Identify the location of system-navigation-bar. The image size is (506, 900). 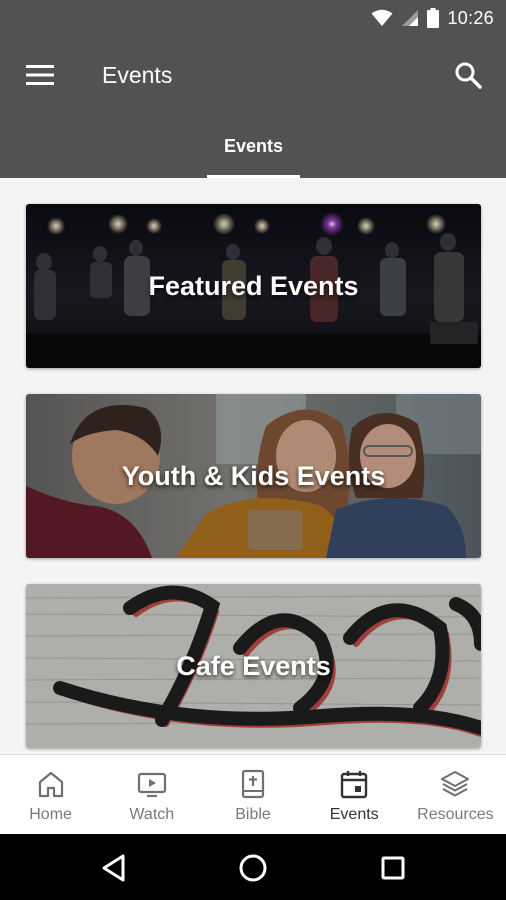
(253, 867).